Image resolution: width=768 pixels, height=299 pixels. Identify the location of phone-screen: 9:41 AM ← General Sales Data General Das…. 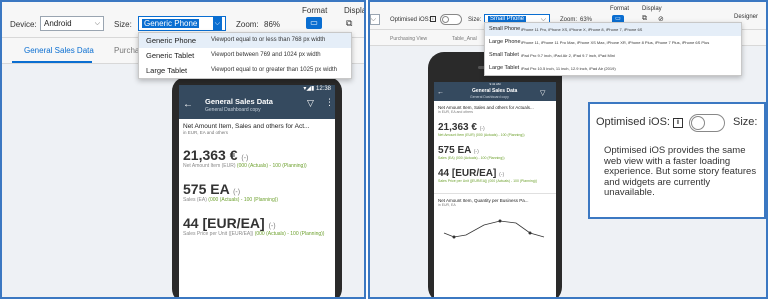
(495, 189).